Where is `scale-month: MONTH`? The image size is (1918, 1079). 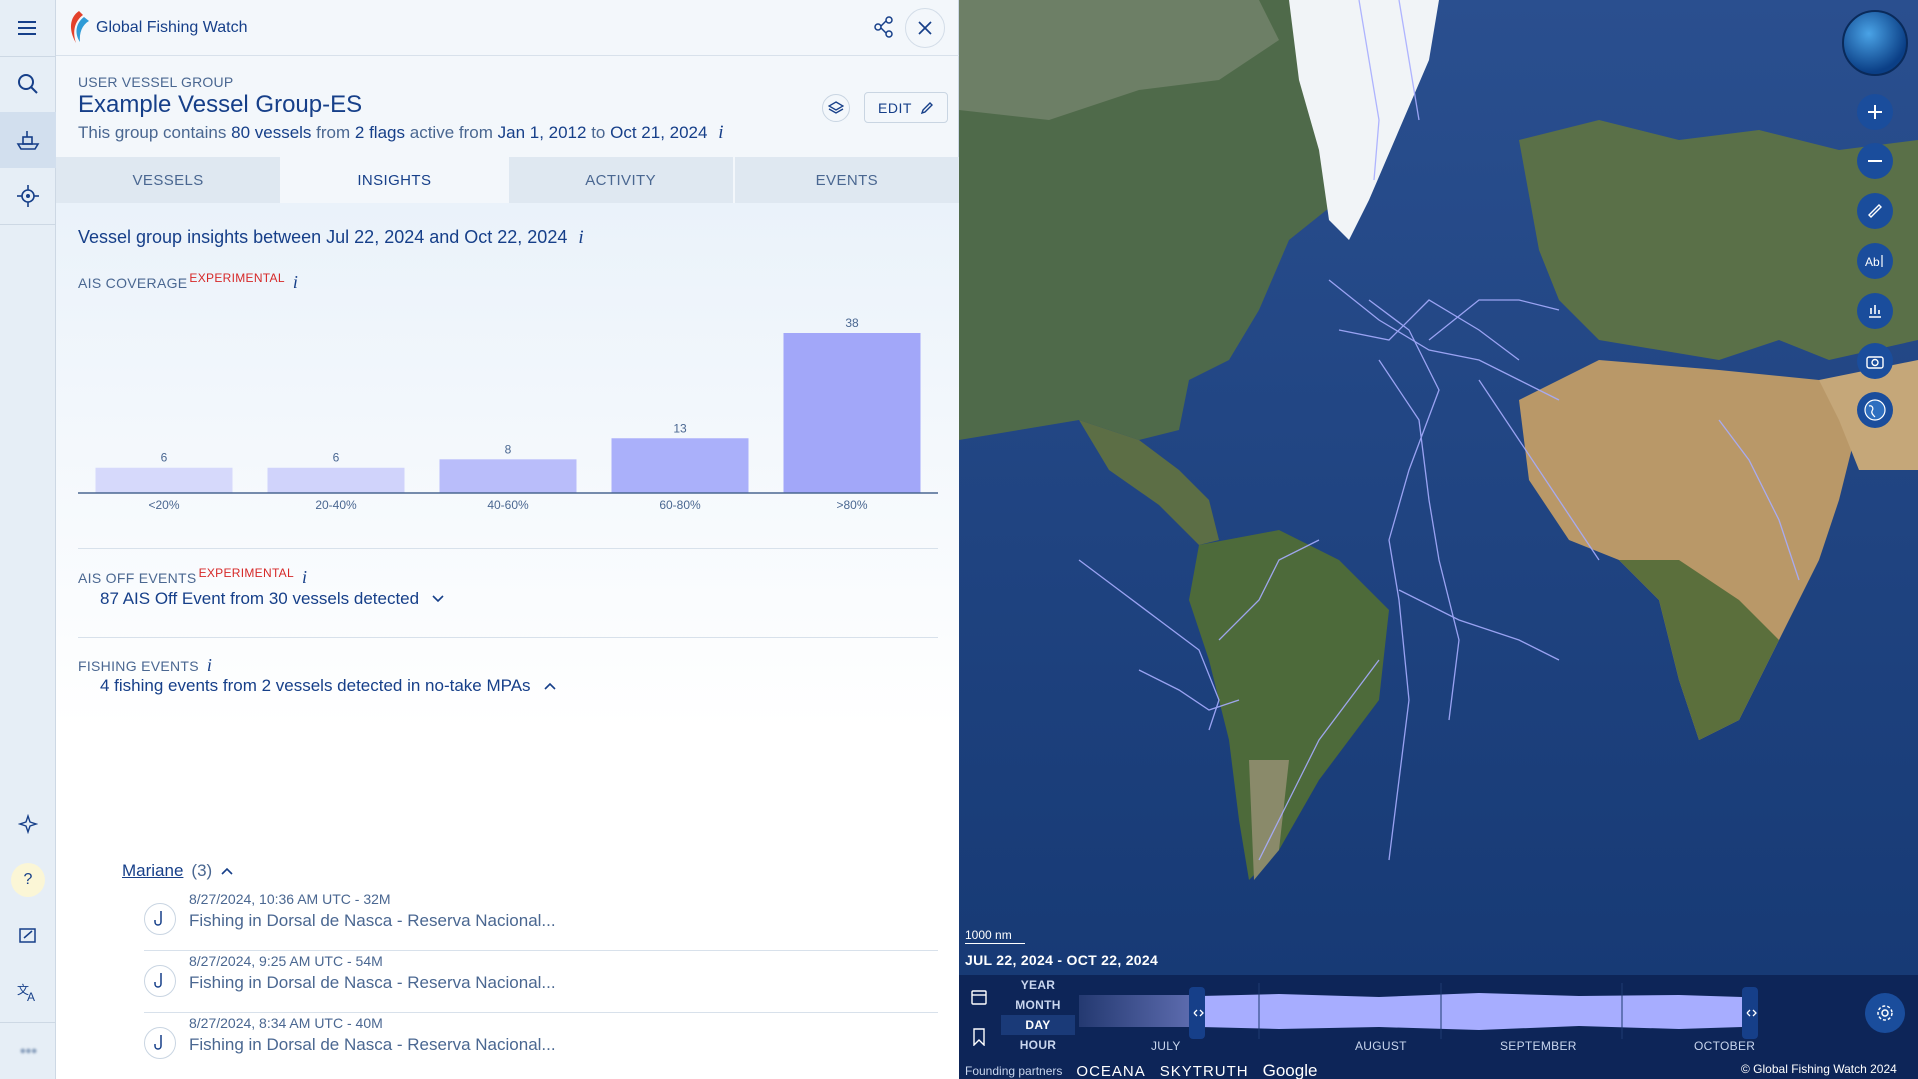 scale-month: MONTH is located at coordinates (1038, 1005).